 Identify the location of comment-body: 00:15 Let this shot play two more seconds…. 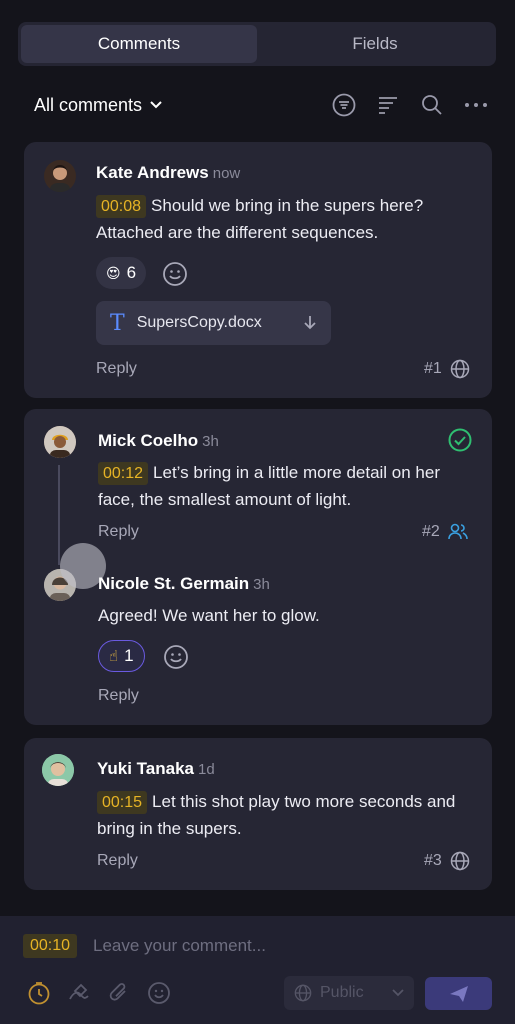
(276, 814).